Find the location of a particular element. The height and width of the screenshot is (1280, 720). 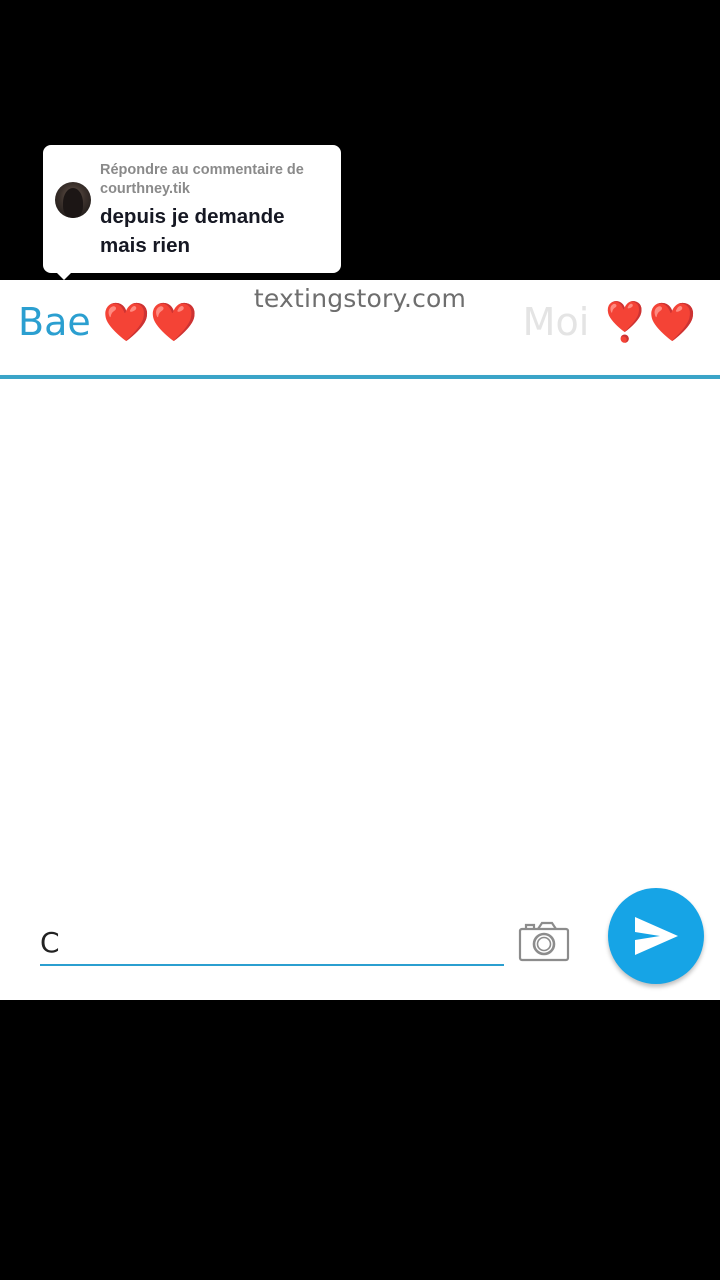

reply-header-text: Répondre au commentaire de courthney.tik is located at coordinates (202, 179).